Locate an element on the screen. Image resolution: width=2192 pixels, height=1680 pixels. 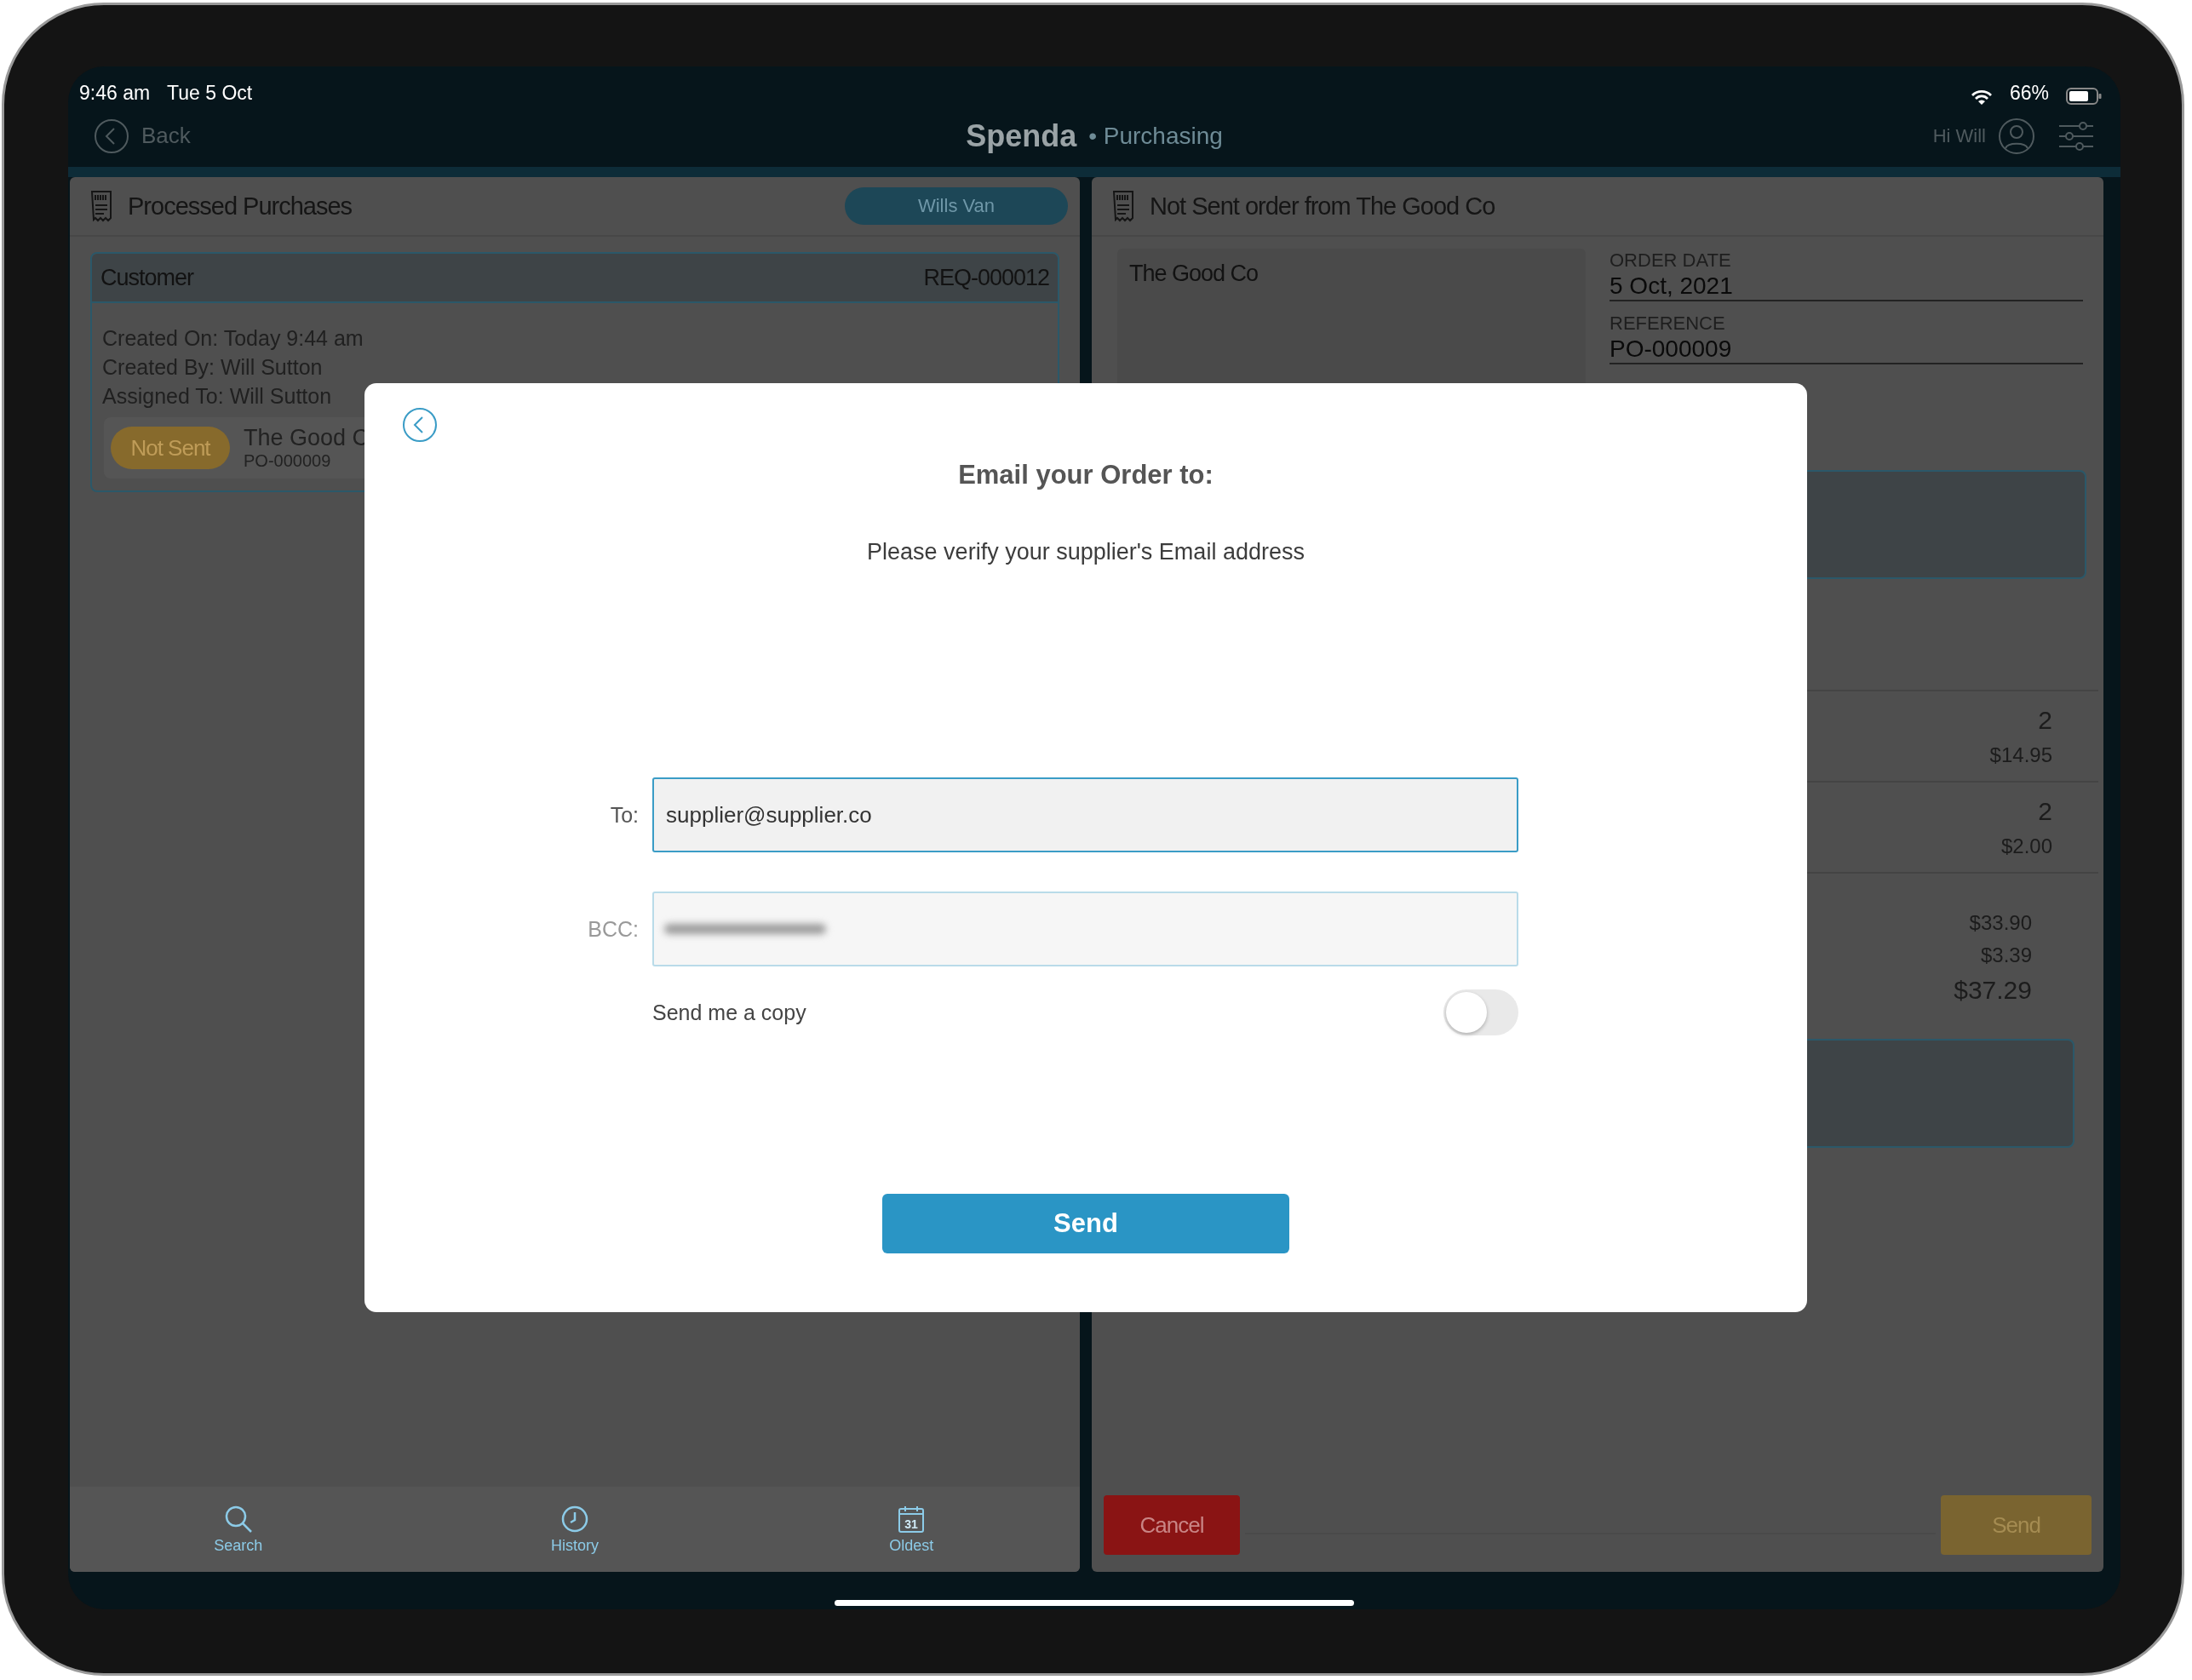
cancel-button: Cancel is located at coordinates (1172, 1525).